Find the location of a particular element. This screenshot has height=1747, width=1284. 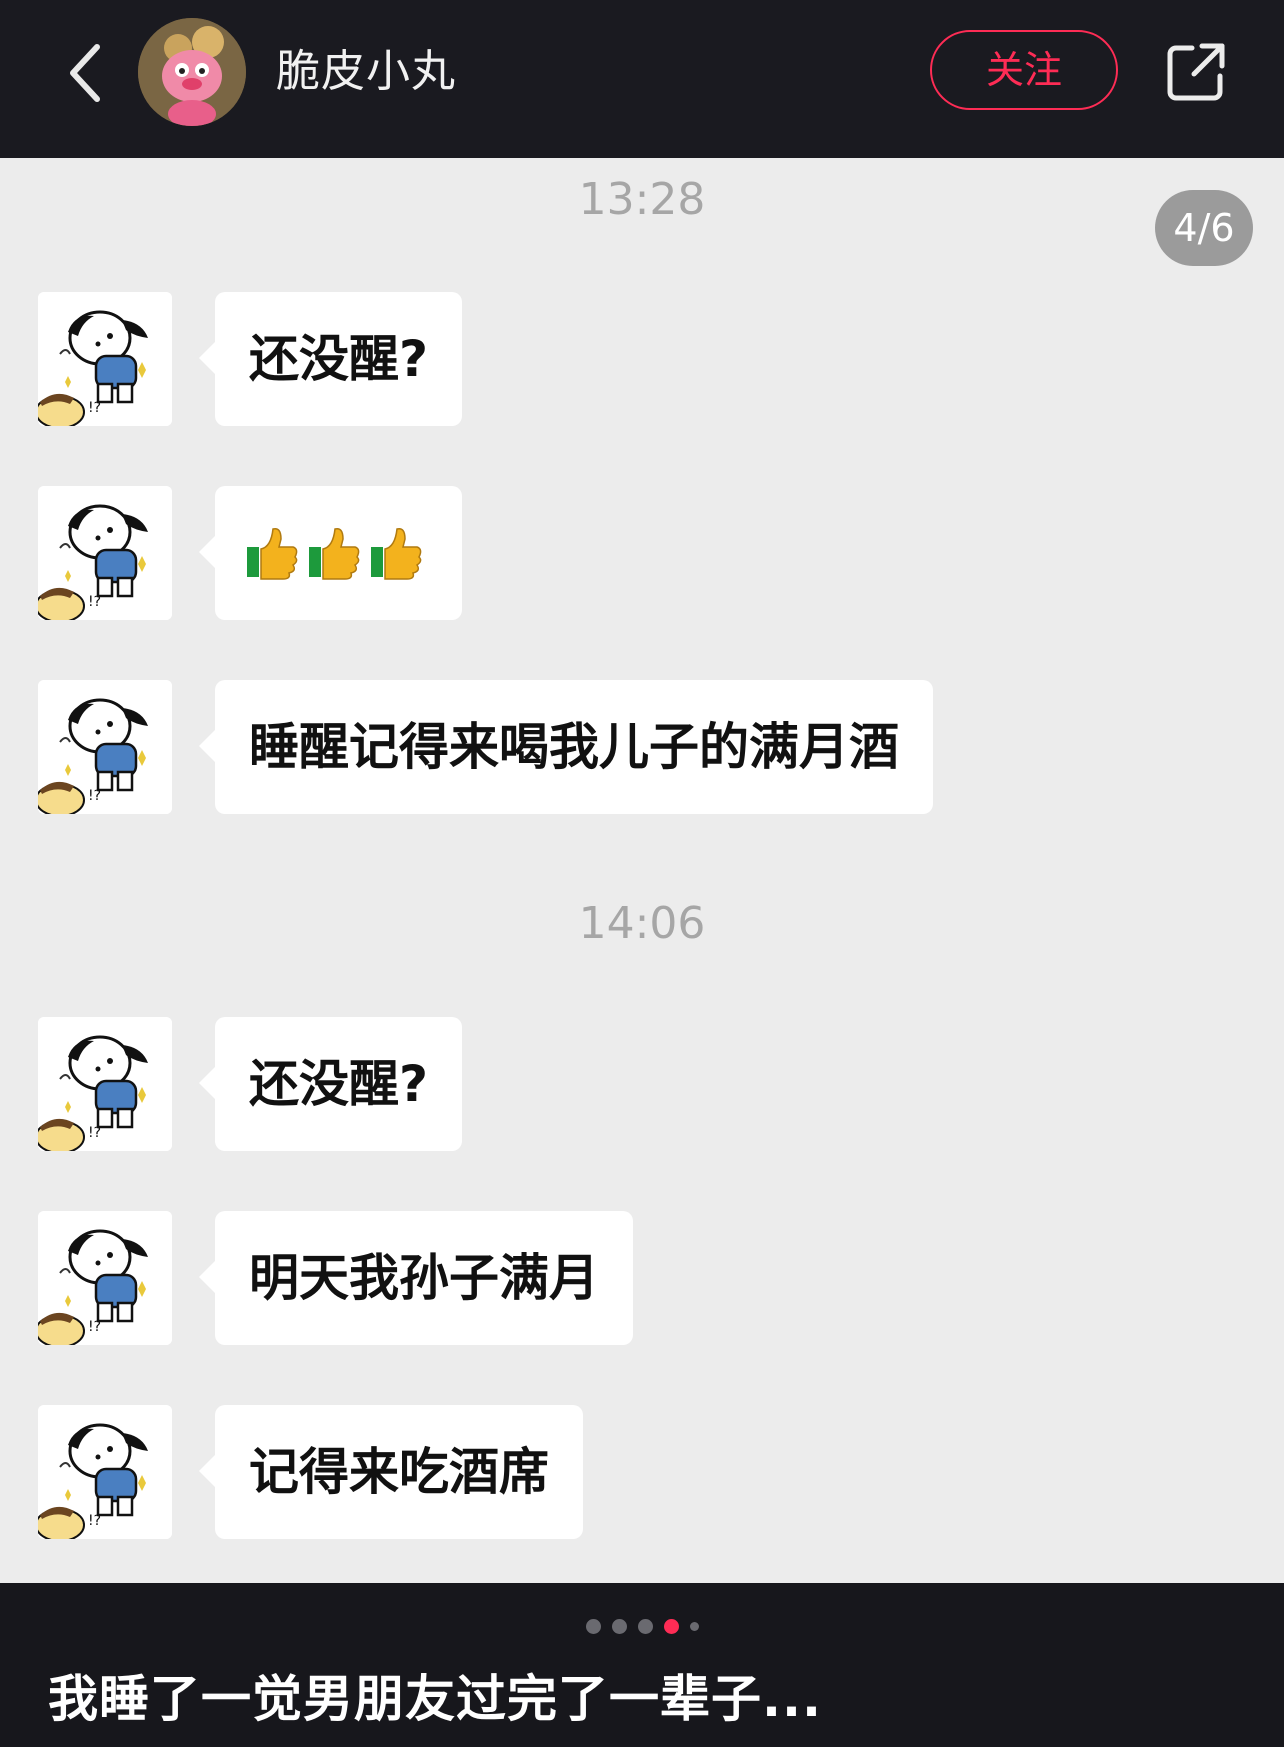

back-button is located at coordinates (85, 73).